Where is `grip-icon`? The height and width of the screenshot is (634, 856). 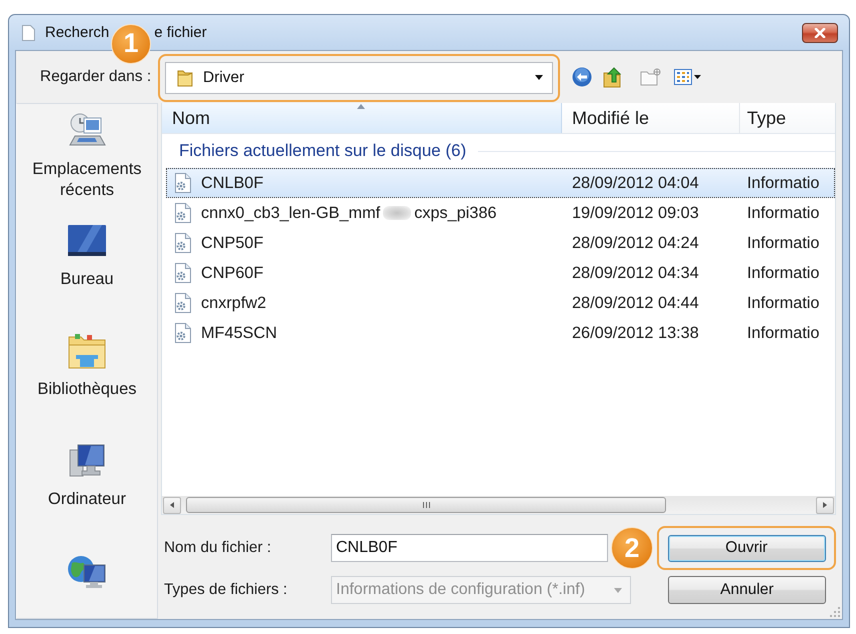
grip-icon is located at coordinates (426, 505).